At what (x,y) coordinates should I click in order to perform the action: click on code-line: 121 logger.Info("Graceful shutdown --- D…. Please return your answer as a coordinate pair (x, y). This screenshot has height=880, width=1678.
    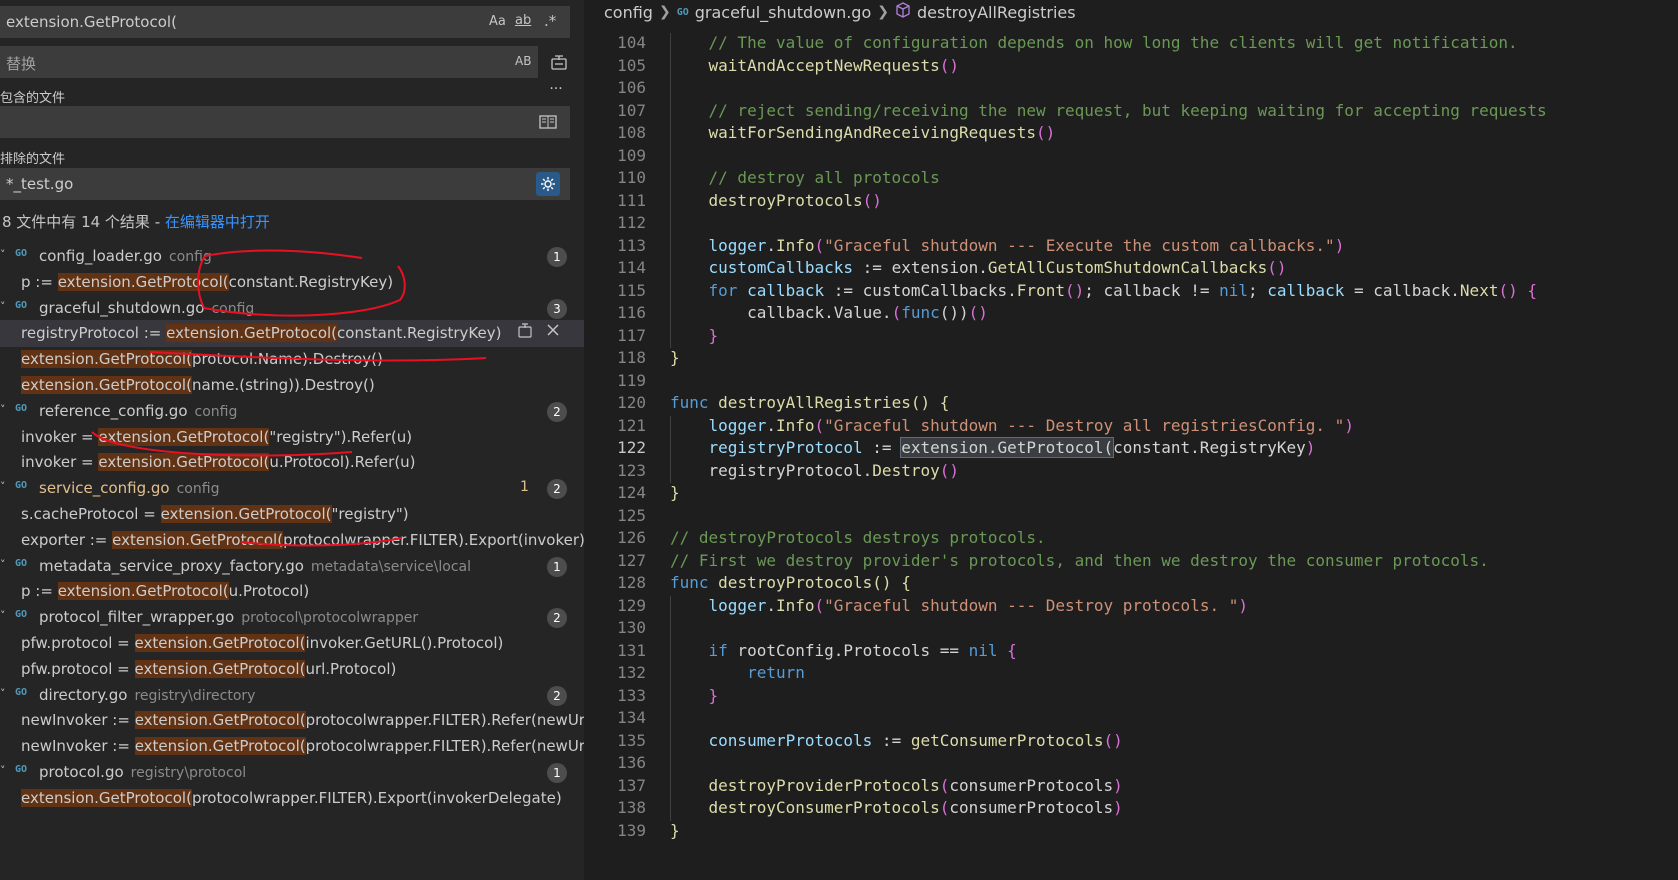
    Looking at the image, I should click on (1131, 428).